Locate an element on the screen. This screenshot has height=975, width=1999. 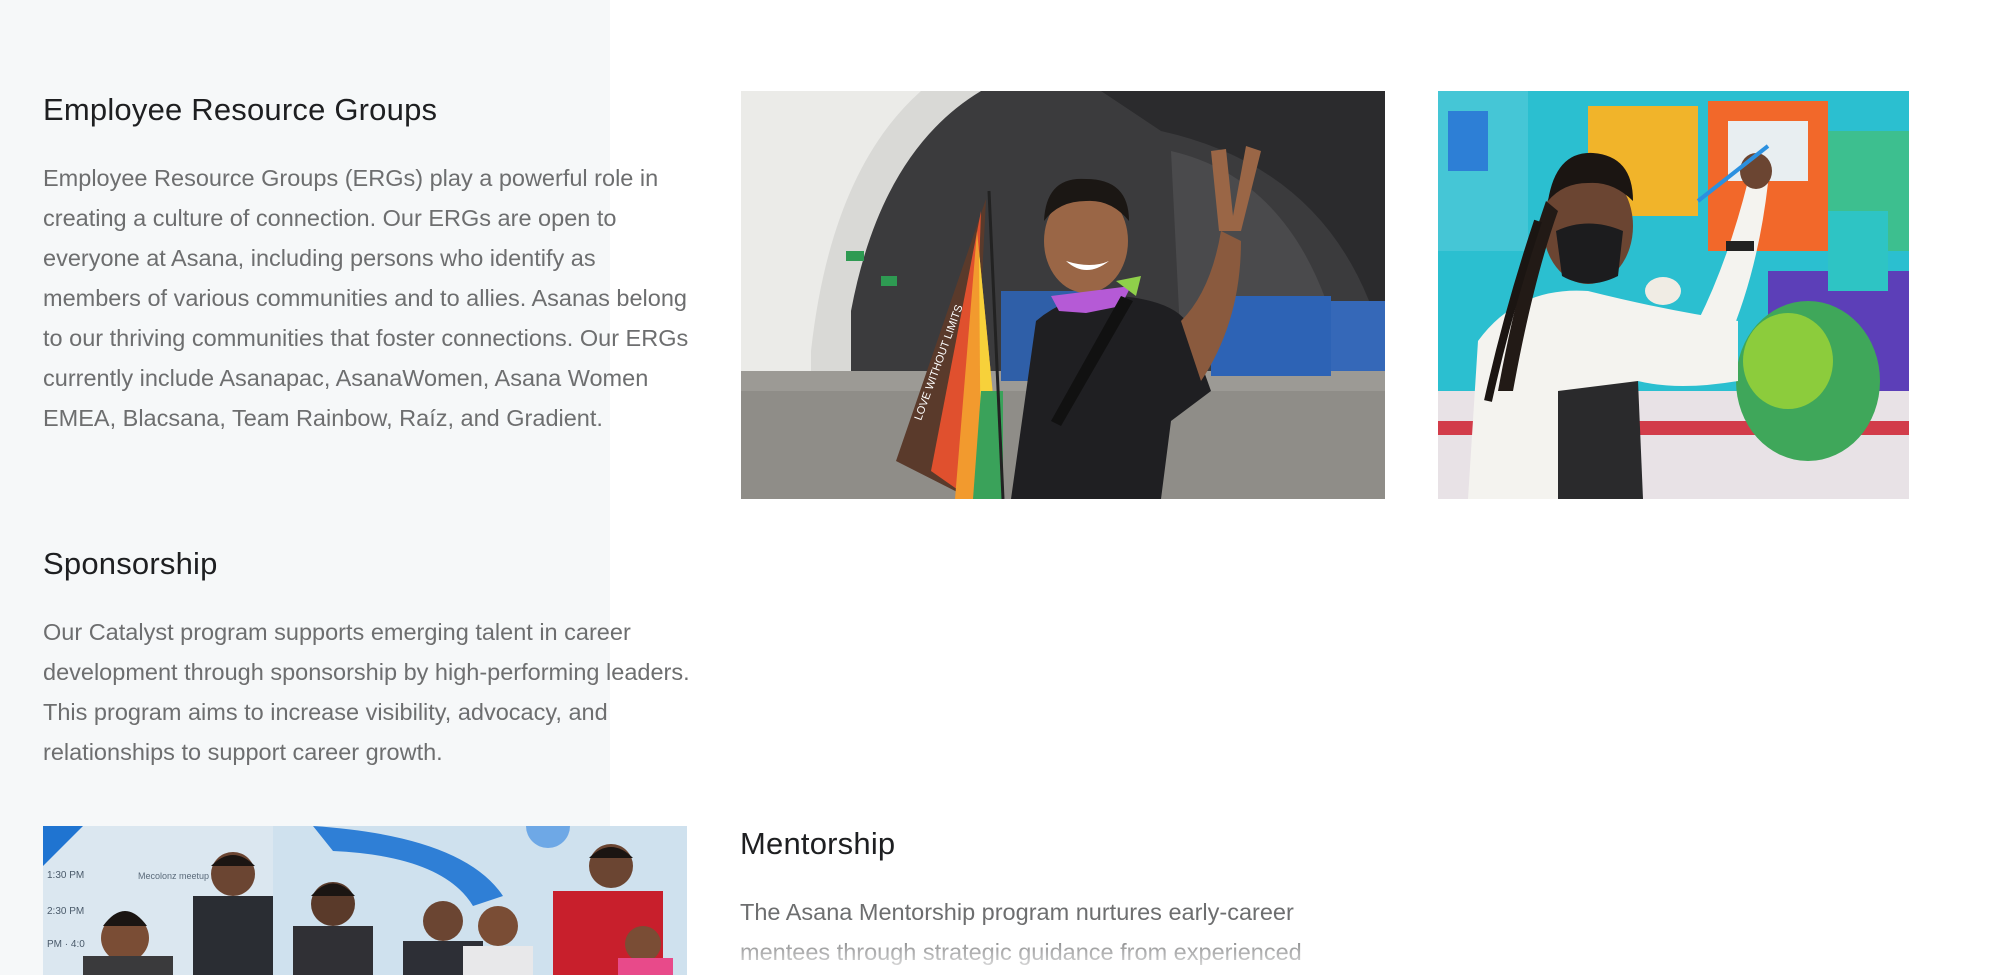
erg-heading: Employee Resource Groups is located at coordinates (240, 109).